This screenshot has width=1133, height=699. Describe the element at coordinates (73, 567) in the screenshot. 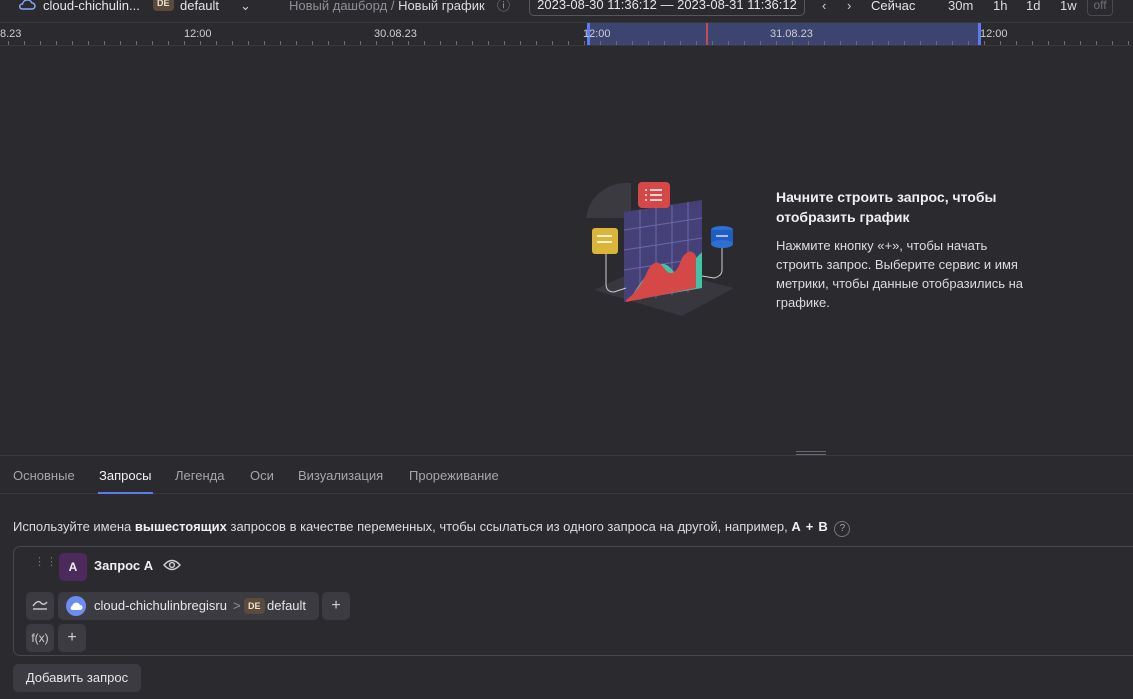

I see `query-badge: A` at that location.